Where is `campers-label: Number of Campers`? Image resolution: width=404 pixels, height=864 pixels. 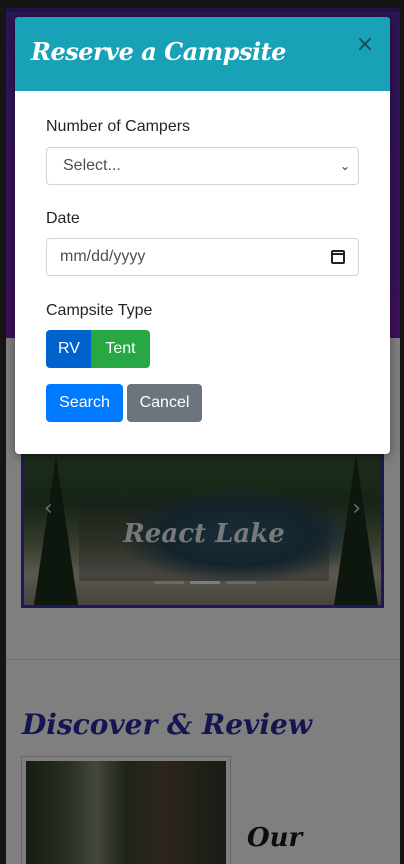
campers-label: Number of Campers is located at coordinates (118, 126).